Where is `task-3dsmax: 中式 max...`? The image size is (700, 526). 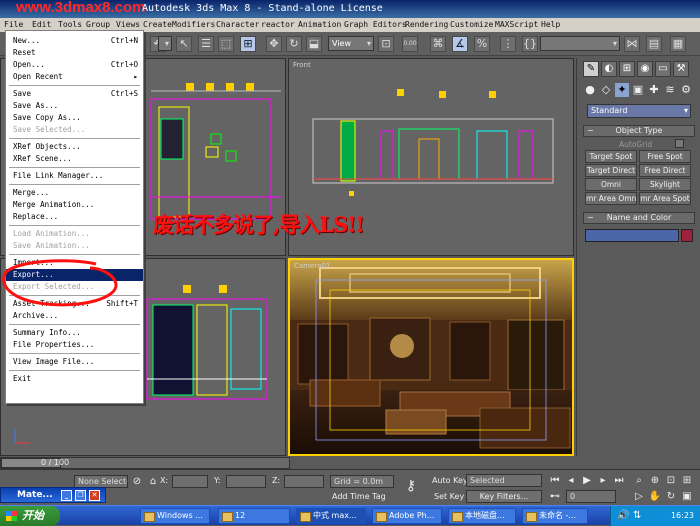
task-3dsmax: 中式 max... is located at coordinates (331, 516).